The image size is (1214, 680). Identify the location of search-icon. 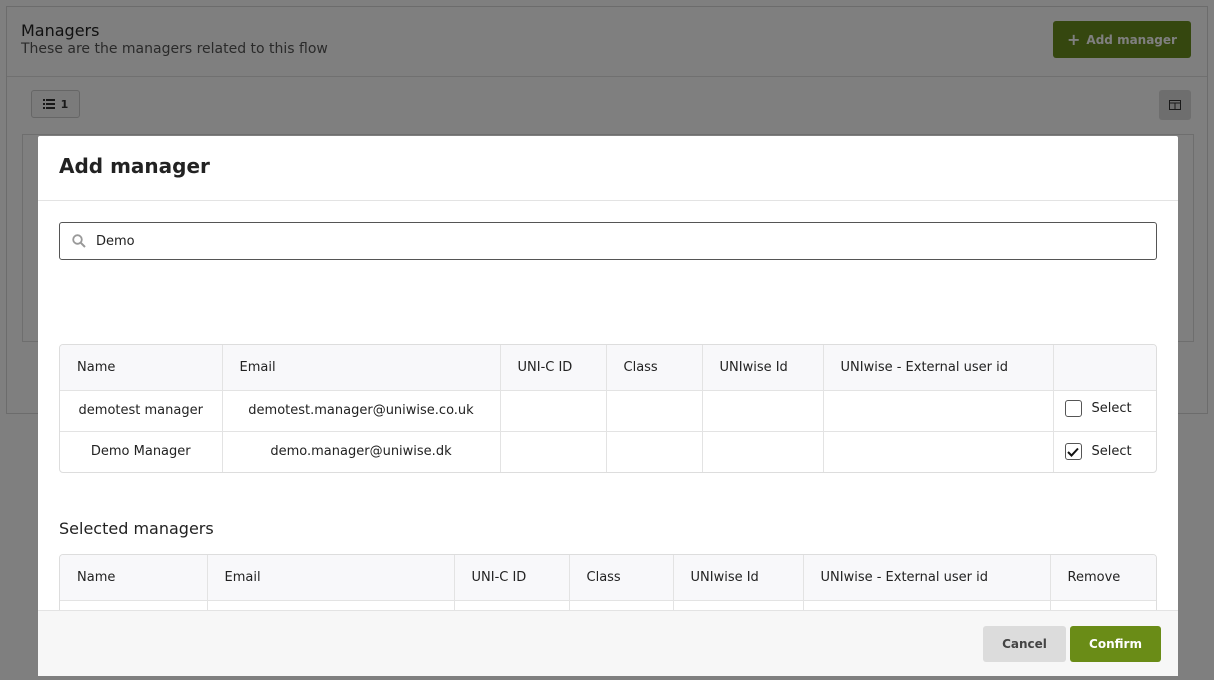
(79, 241).